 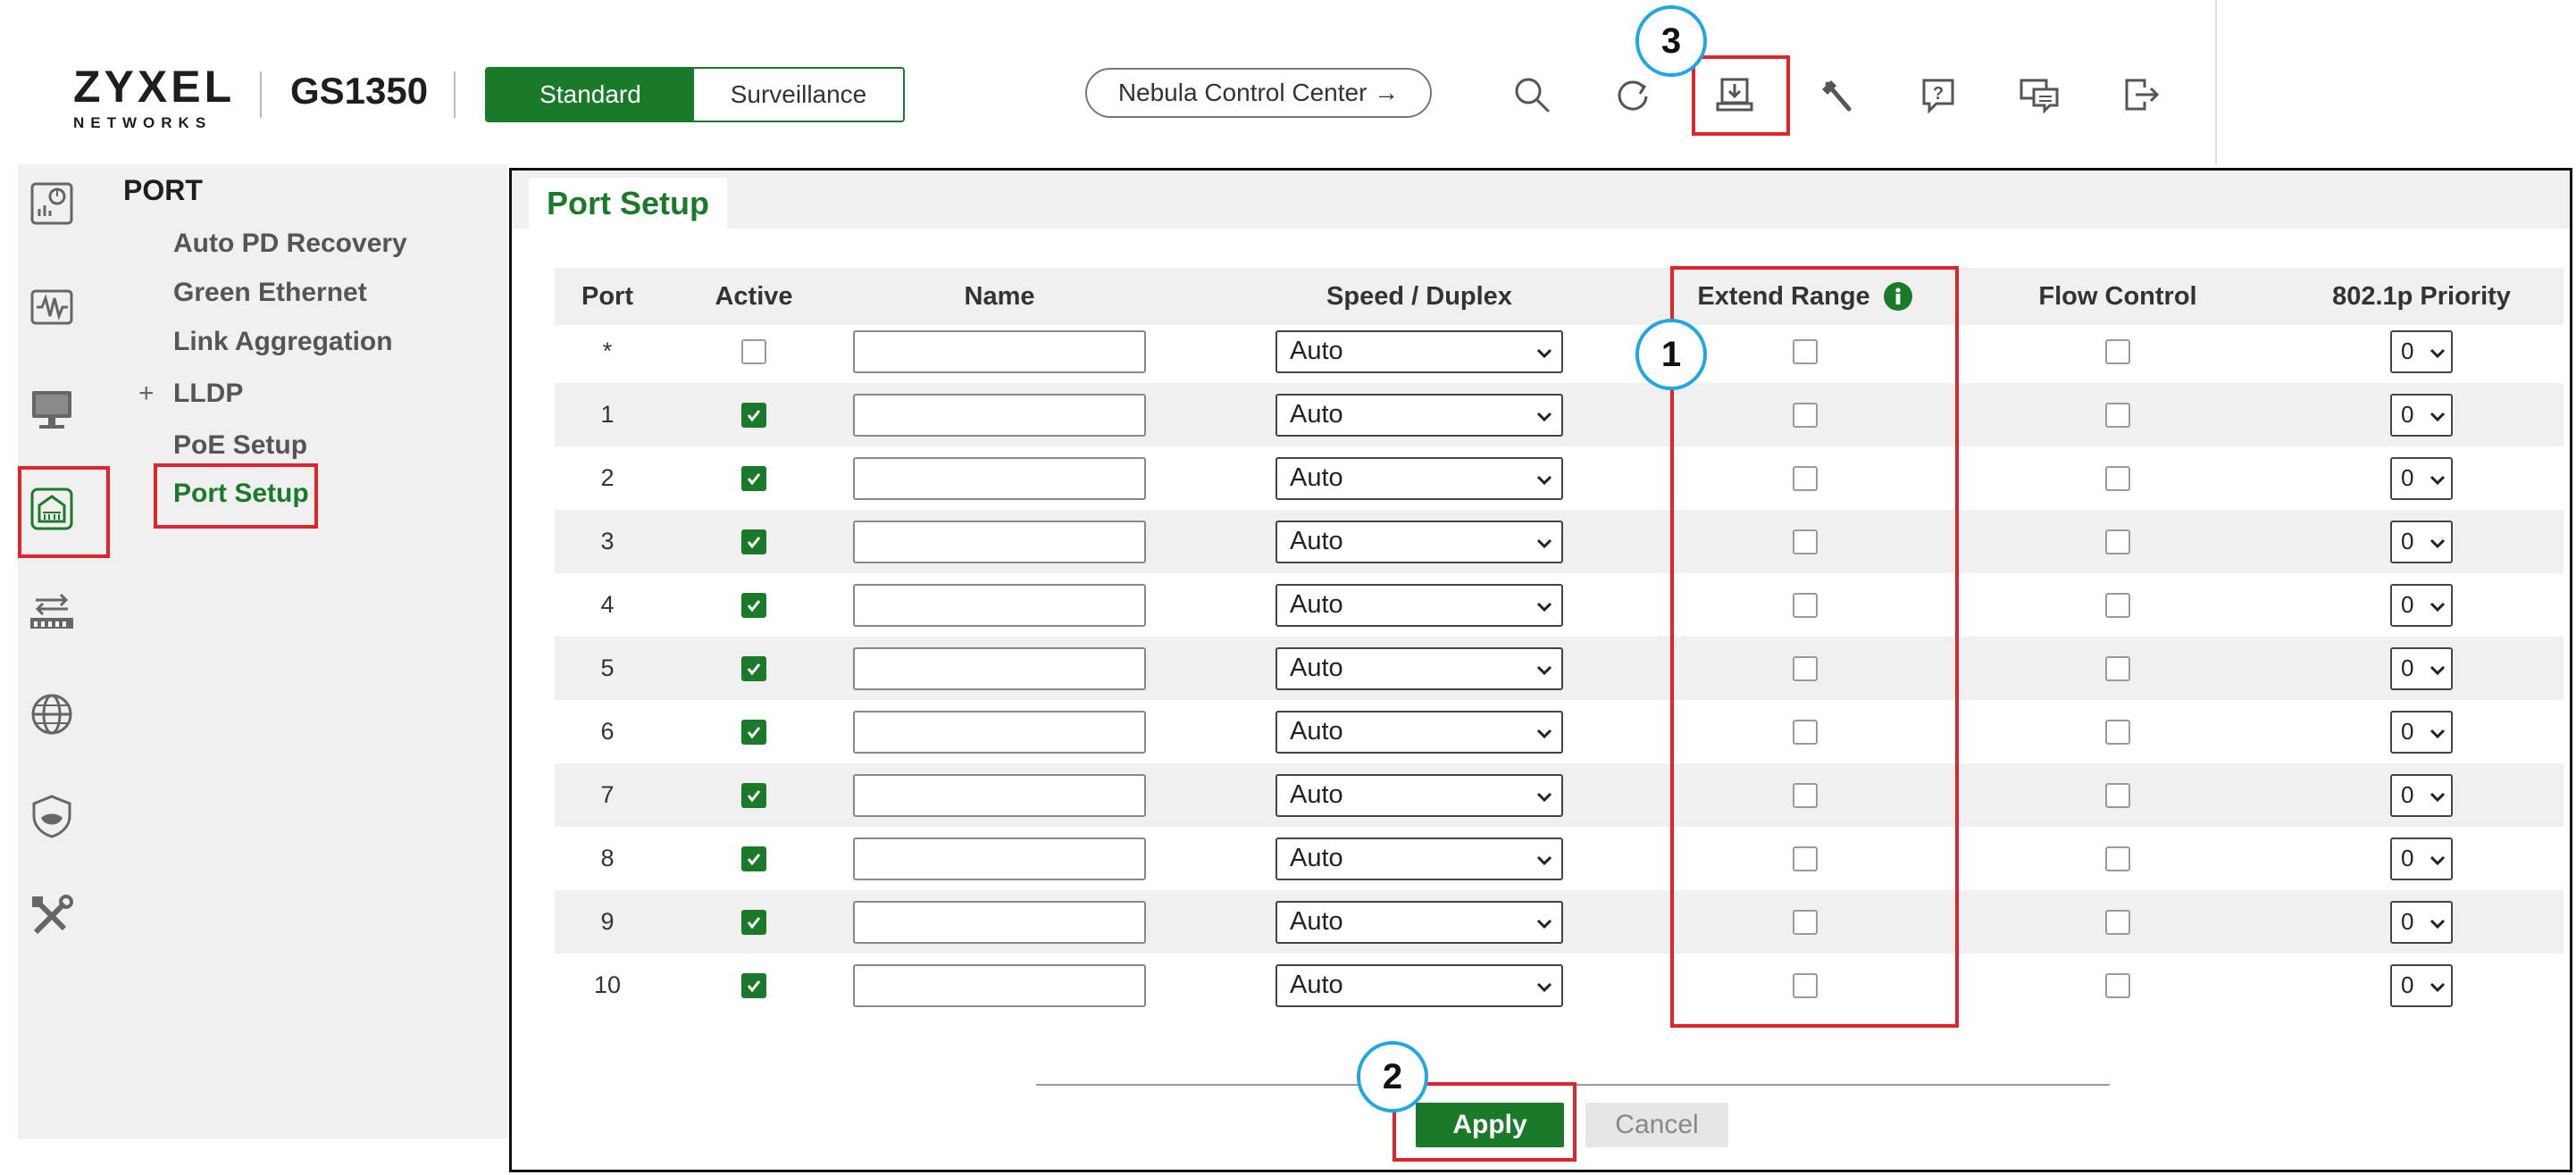 What do you see at coordinates (1393, 1077) in the screenshot?
I see `callout-2: 2` at bounding box center [1393, 1077].